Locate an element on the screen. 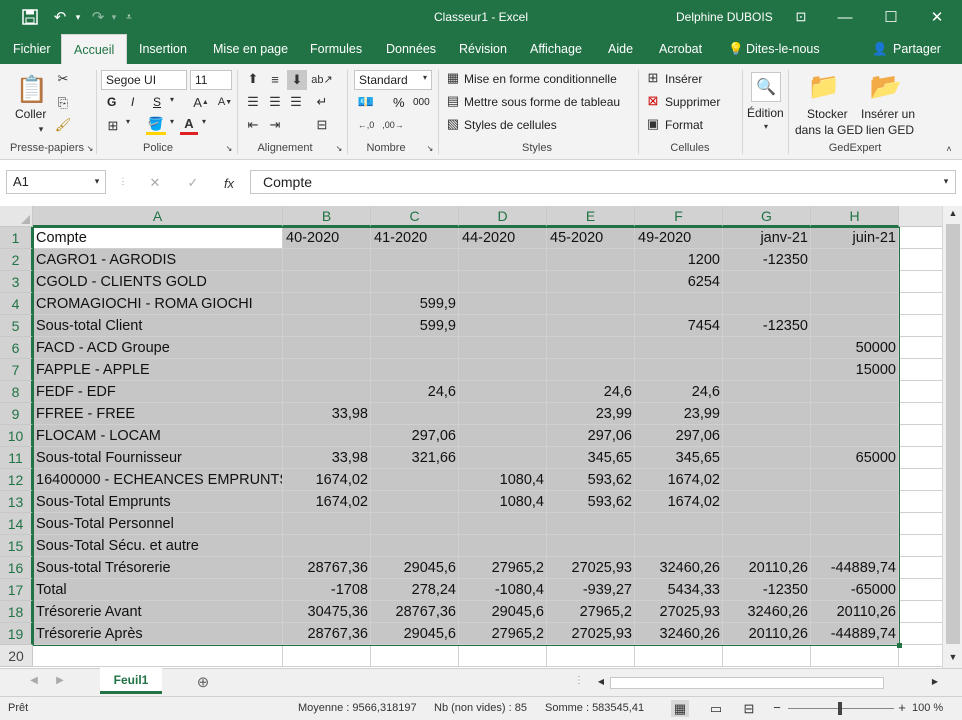  cell-d11 is located at coordinates (503, 458).